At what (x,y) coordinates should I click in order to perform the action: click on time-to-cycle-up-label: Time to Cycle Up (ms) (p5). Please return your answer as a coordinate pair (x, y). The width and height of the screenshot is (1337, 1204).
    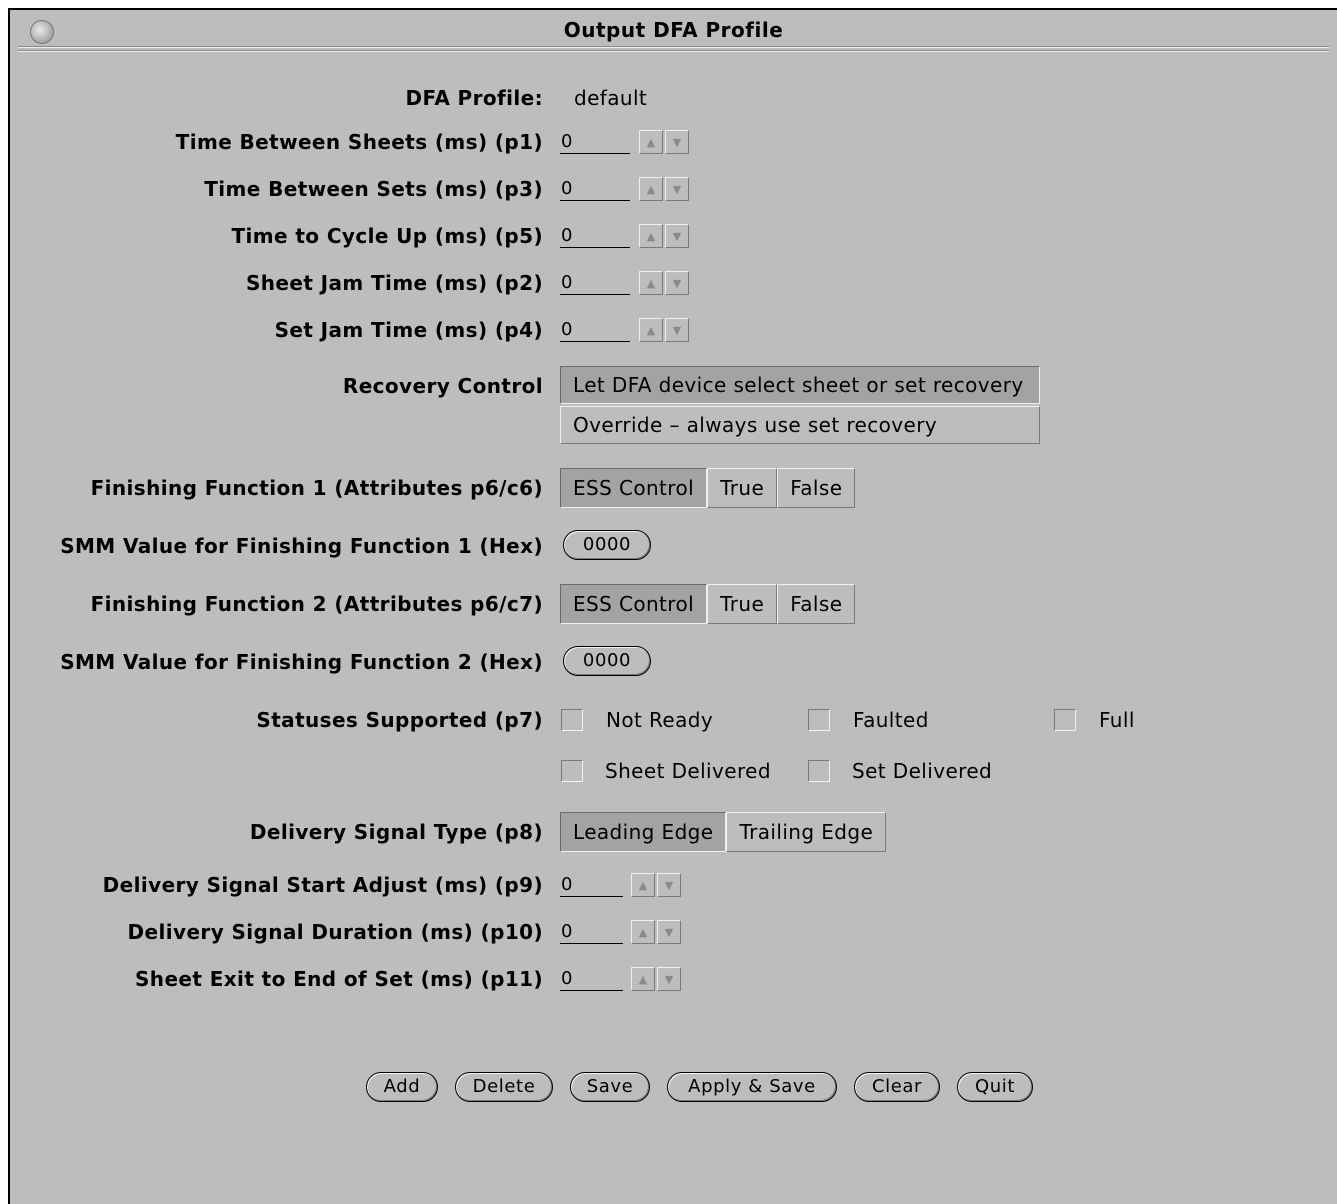
    Looking at the image, I should click on (387, 236).